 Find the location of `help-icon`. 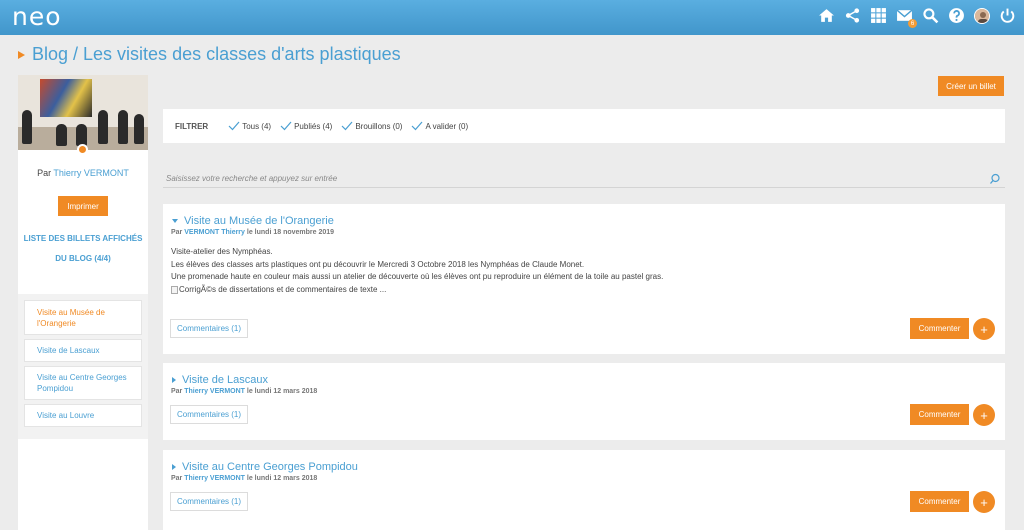

help-icon is located at coordinates (956, 15).